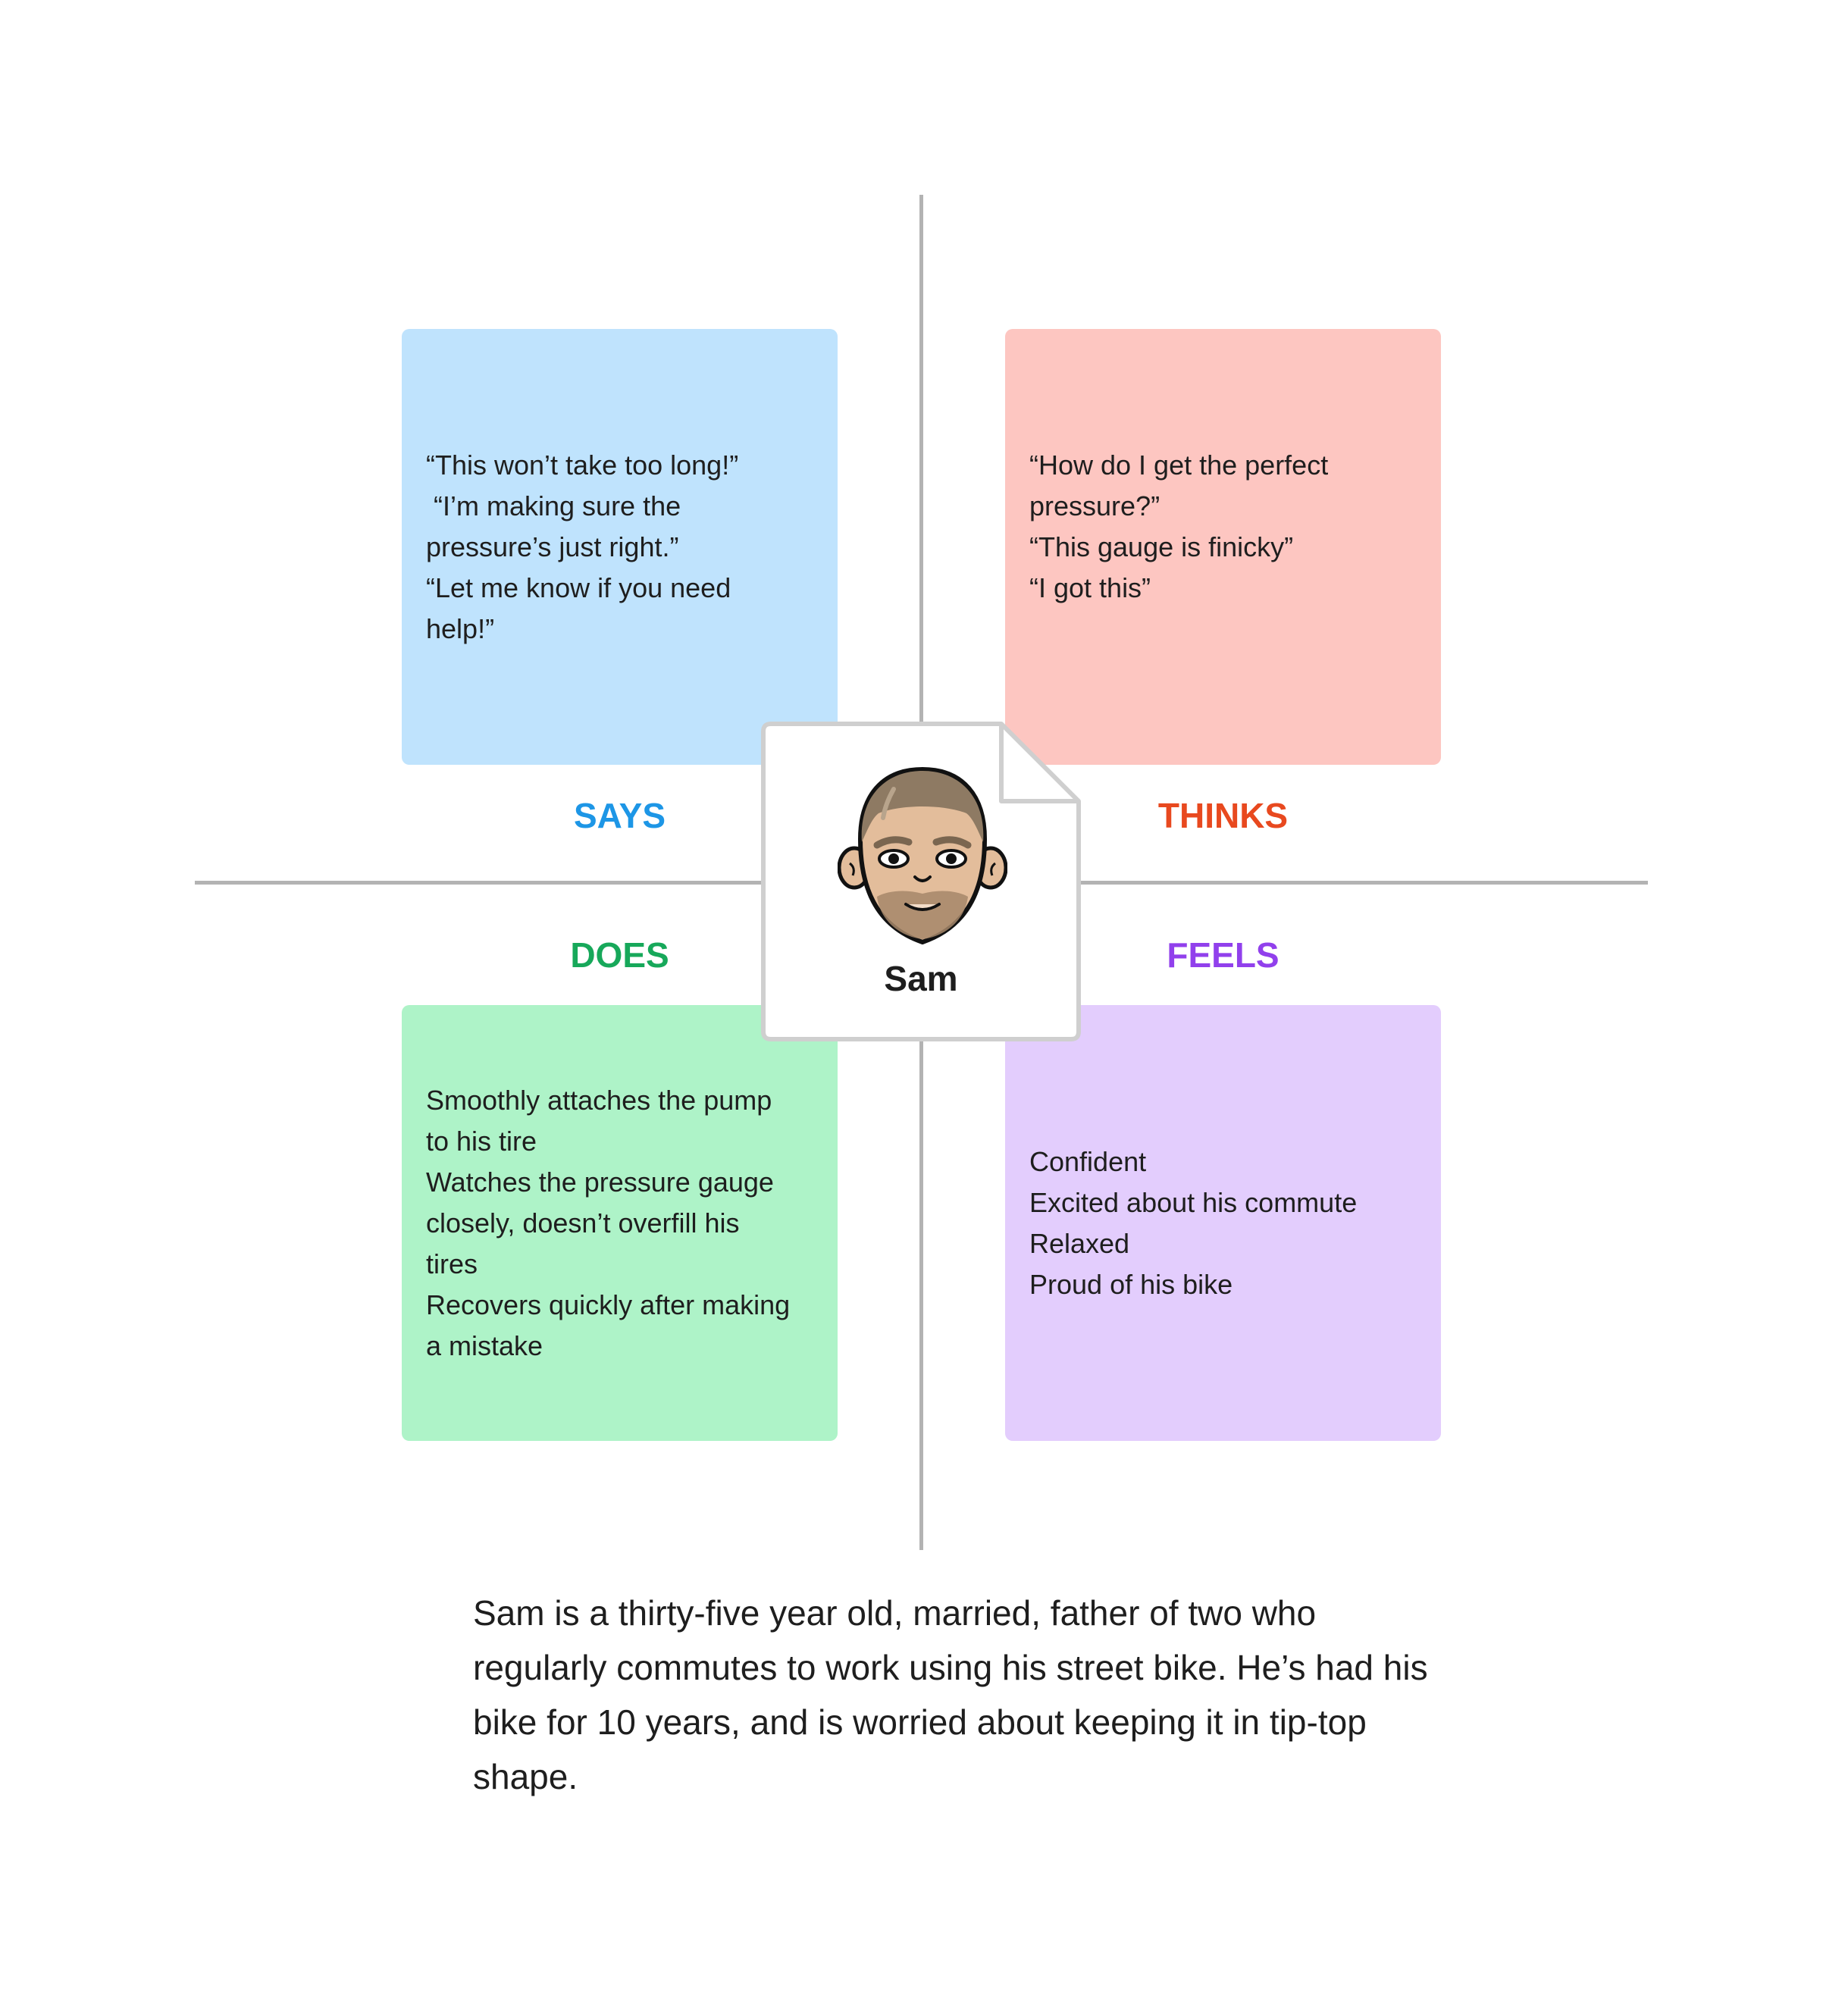  What do you see at coordinates (1090, 587) in the screenshot?
I see `thinks-line: “I got this”` at bounding box center [1090, 587].